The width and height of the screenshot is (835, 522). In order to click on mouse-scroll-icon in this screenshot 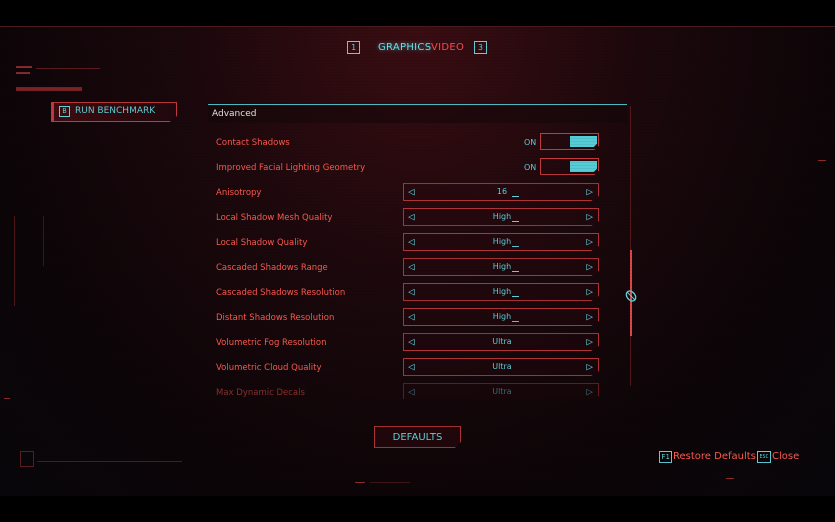, I will do `click(631, 296)`.